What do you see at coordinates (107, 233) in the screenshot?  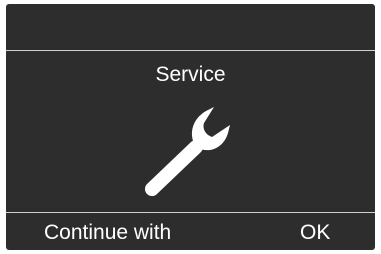 I see `continue-with-softkey: Continue with` at bounding box center [107, 233].